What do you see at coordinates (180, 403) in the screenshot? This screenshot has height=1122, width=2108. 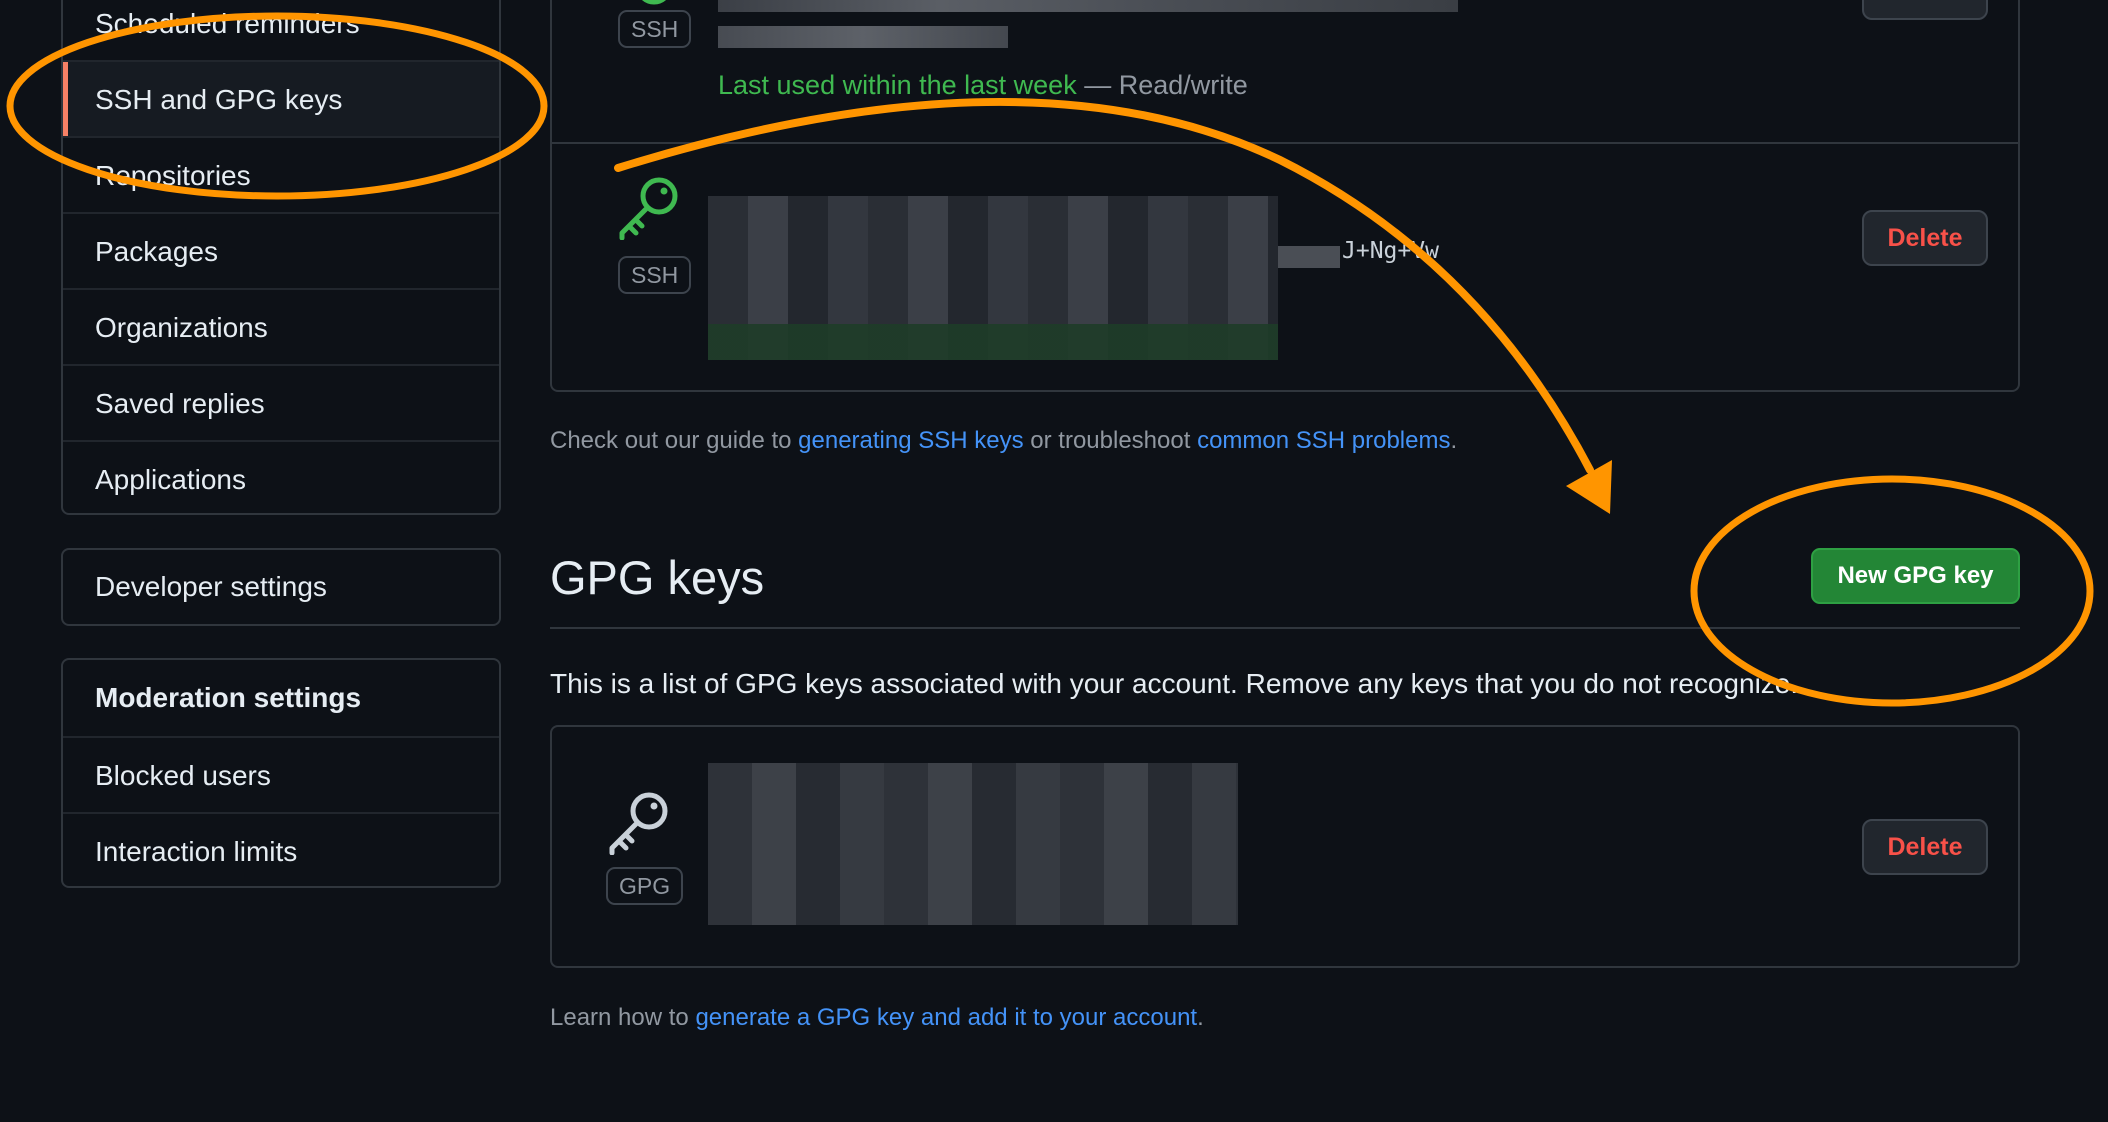 I see `sidebar-item-label: Saved replies` at bounding box center [180, 403].